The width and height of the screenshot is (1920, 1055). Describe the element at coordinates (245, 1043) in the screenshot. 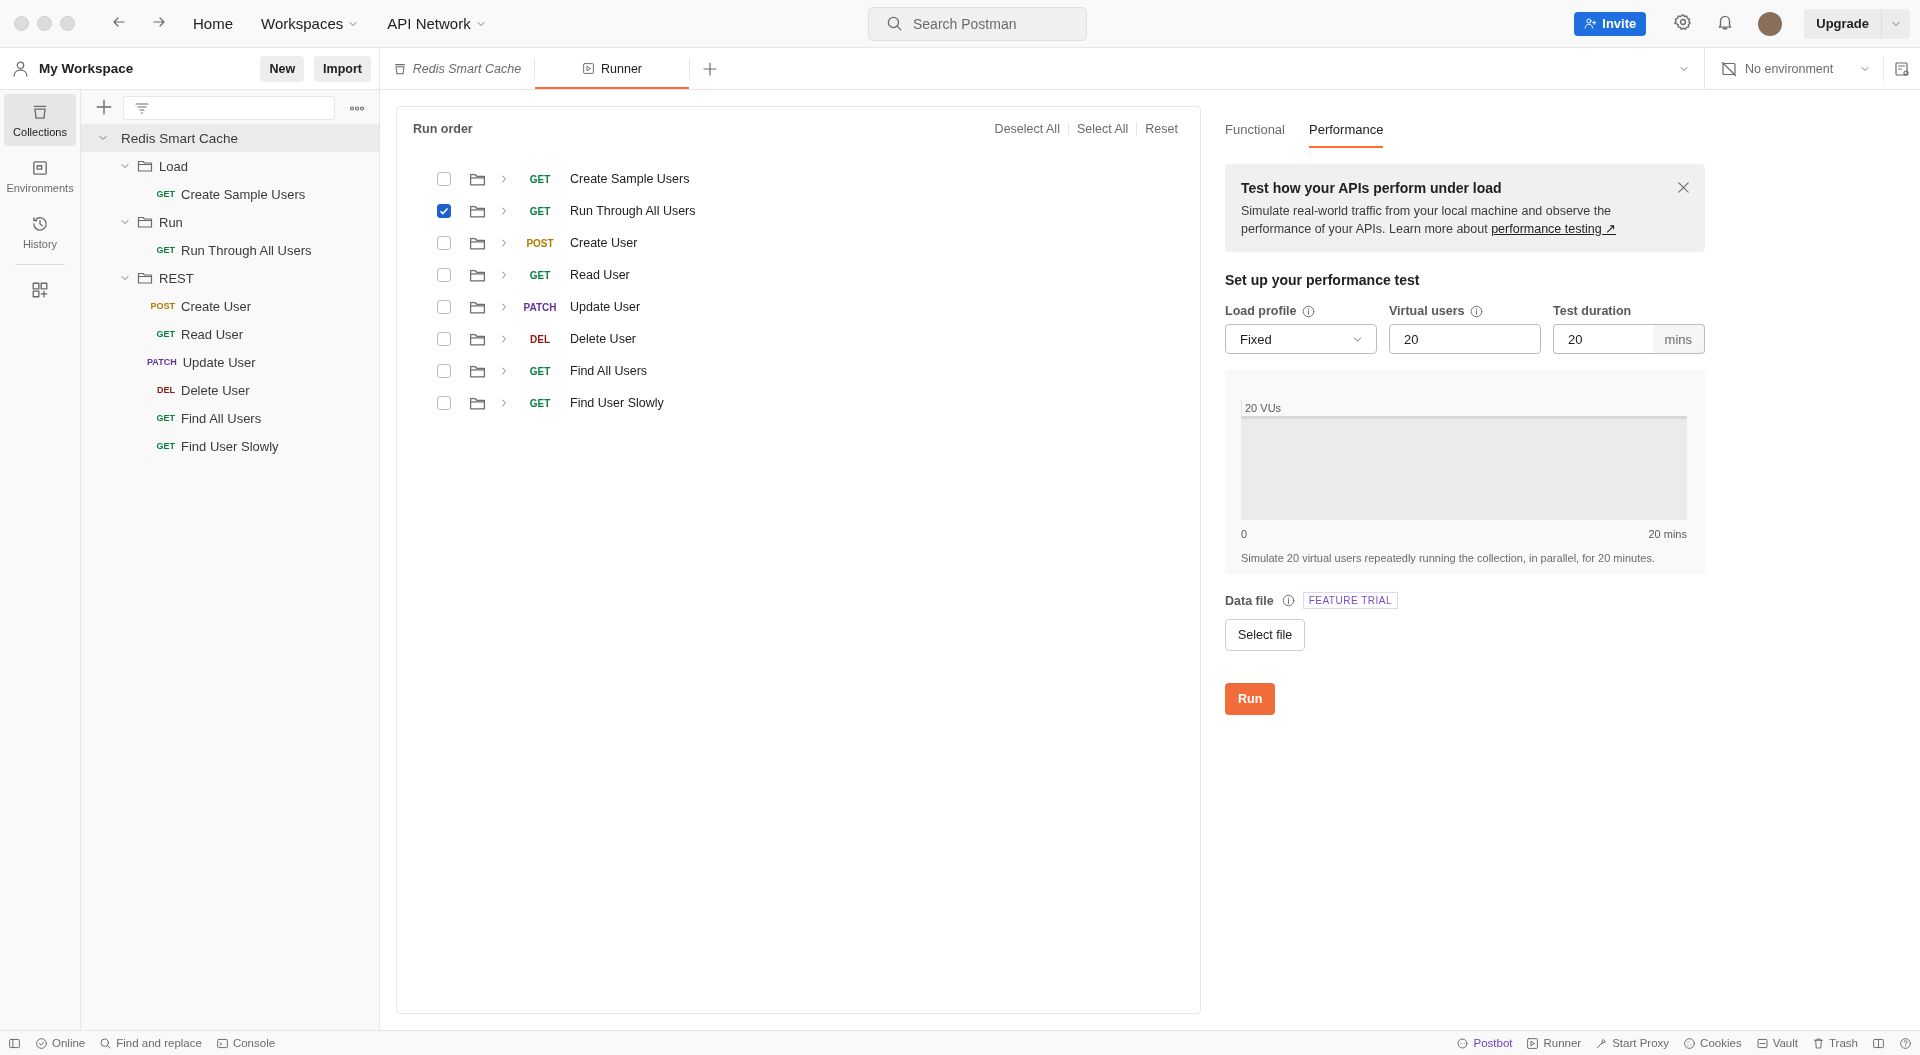

I see `status-item: Console` at that location.